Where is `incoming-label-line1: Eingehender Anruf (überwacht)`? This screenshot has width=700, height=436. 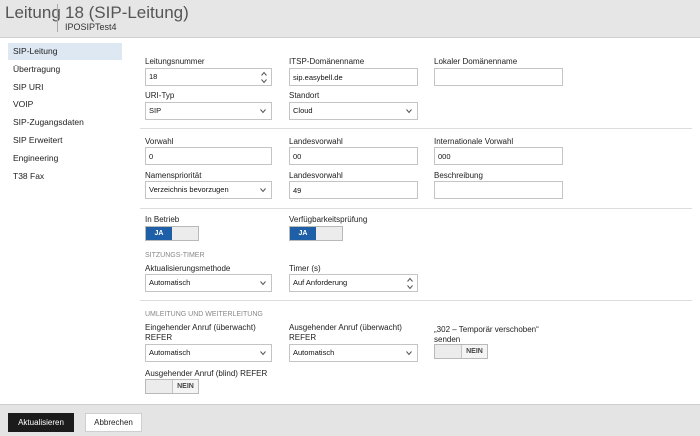
incoming-label-line1: Eingehender Anruf (überwacht) is located at coordinates (200, 327).